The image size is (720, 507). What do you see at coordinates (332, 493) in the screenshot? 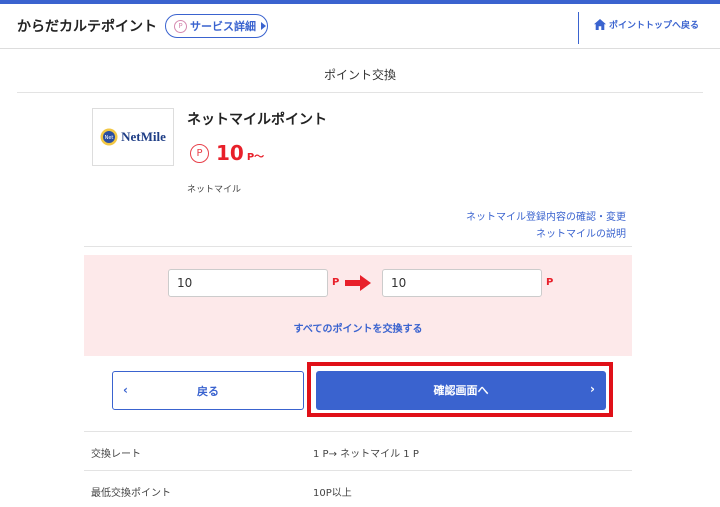
I see `info-value: 10P以上` at bounding box center [332, 493].